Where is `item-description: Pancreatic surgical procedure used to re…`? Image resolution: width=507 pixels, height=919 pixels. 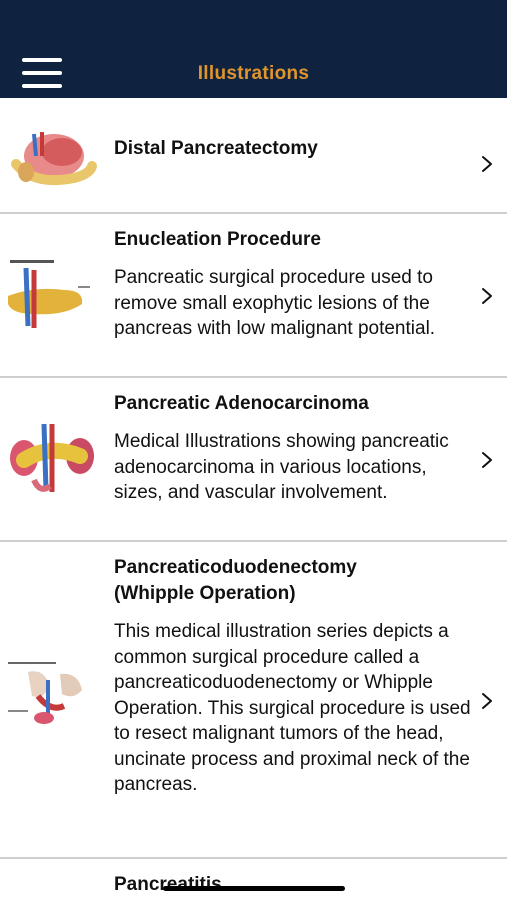 item-description: Pancreatic surgical procedure used to re… is located at coordinates (275, 303).